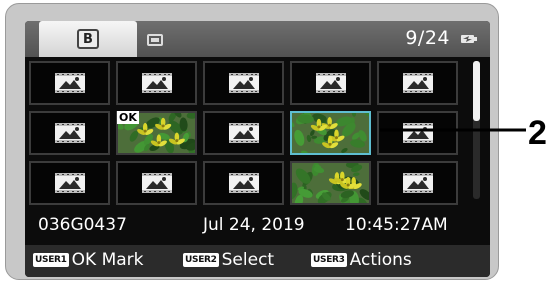  I want to click on battery-icon, so click(469, 39).